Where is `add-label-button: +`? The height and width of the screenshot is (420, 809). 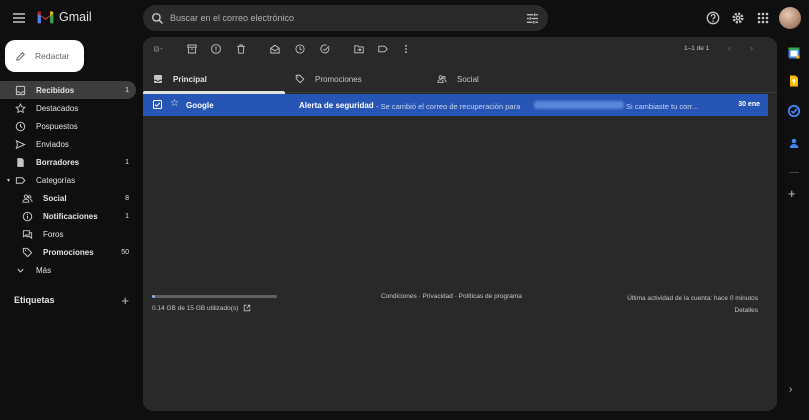
add-label-button: + is located at coordinates (125, 300).